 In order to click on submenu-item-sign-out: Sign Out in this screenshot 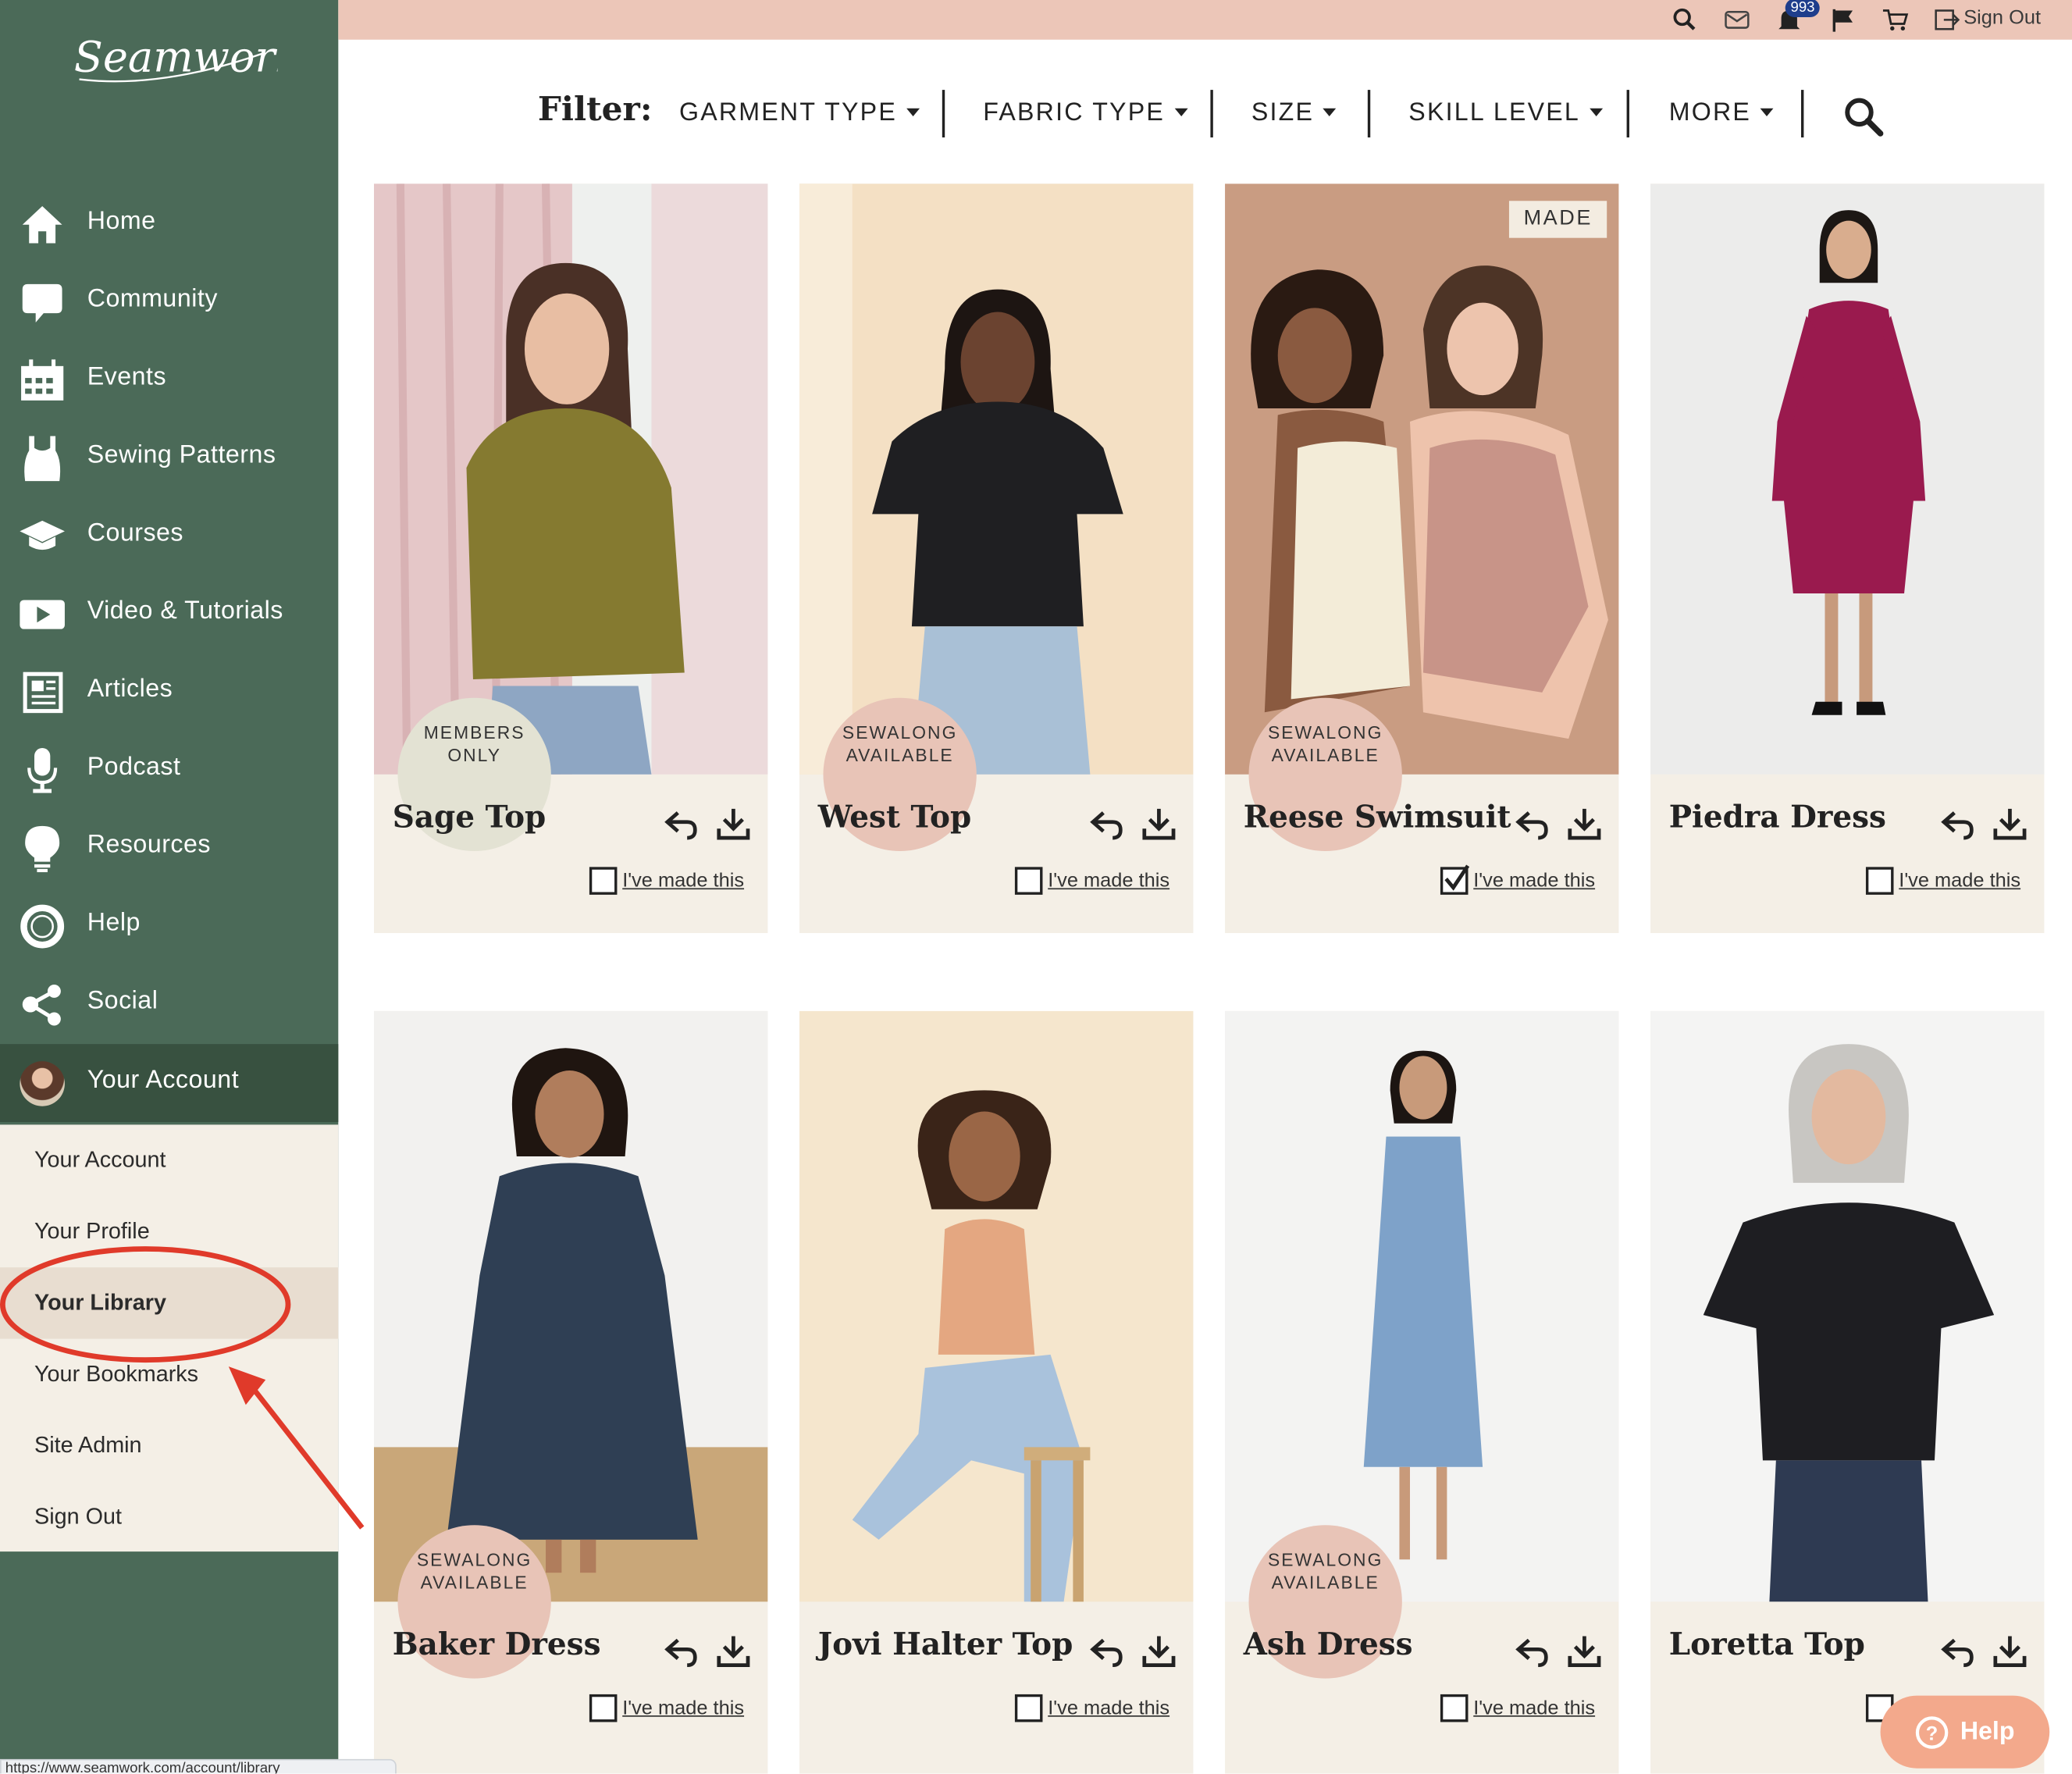, I will do `click(169, 1516)`.